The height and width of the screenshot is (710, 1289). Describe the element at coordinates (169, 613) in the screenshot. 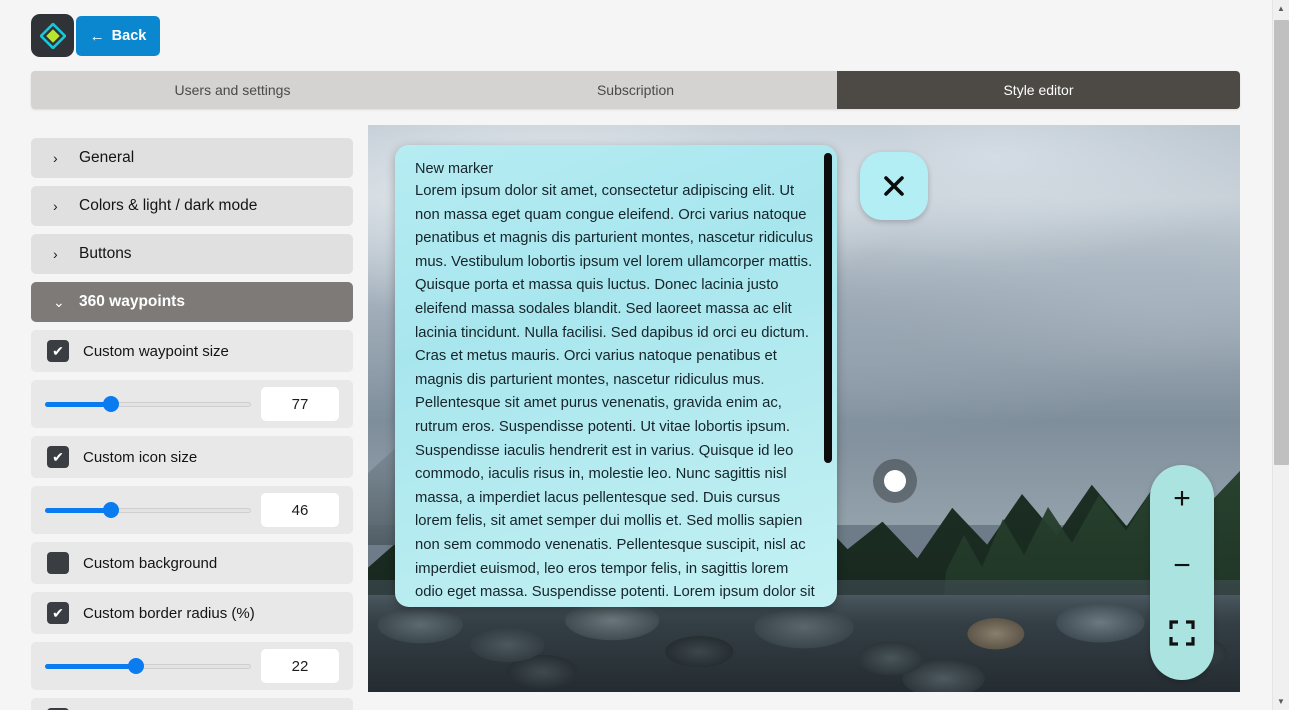

I see `control-label: Custom border radius (%)` at that location.